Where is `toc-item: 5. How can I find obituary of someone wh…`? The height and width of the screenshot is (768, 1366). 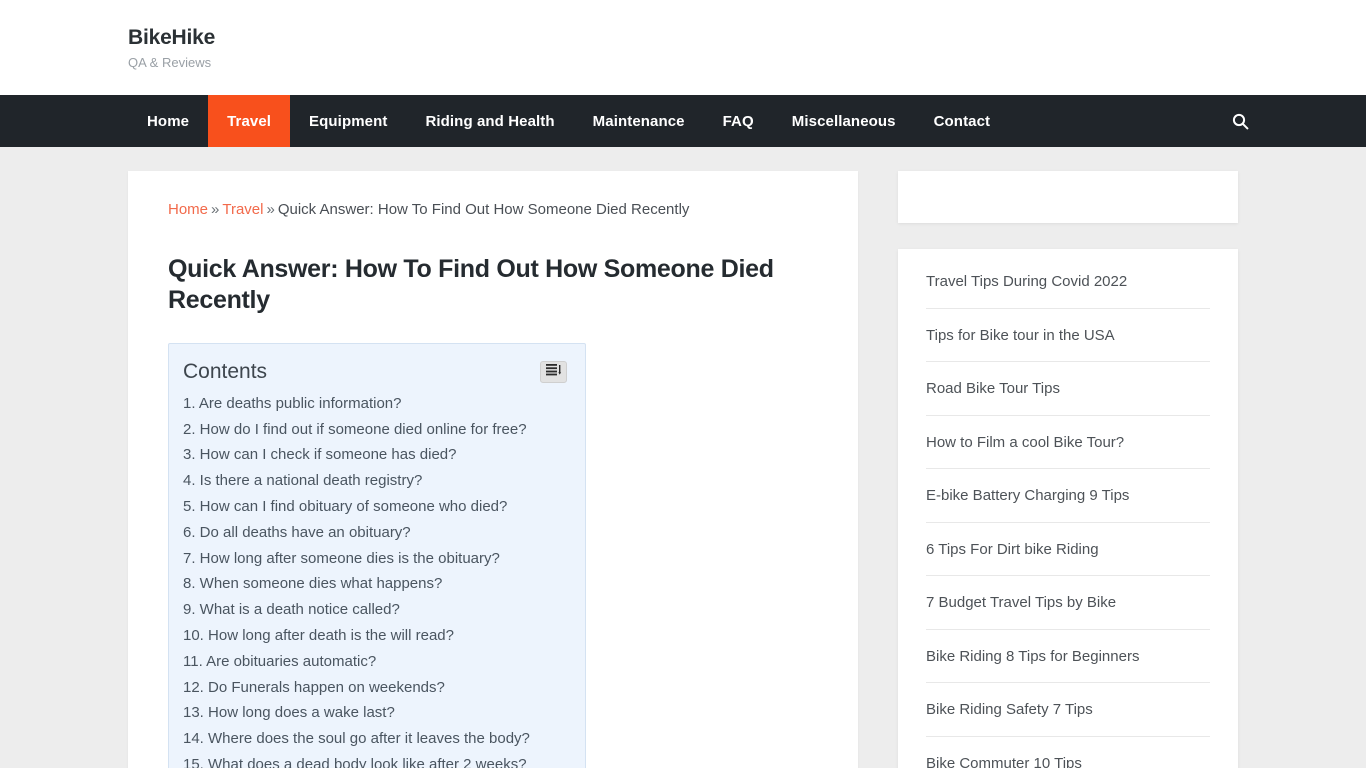 toc-item: 5. How can I find obituary of someone wh… is located at coordinates (375, 507).